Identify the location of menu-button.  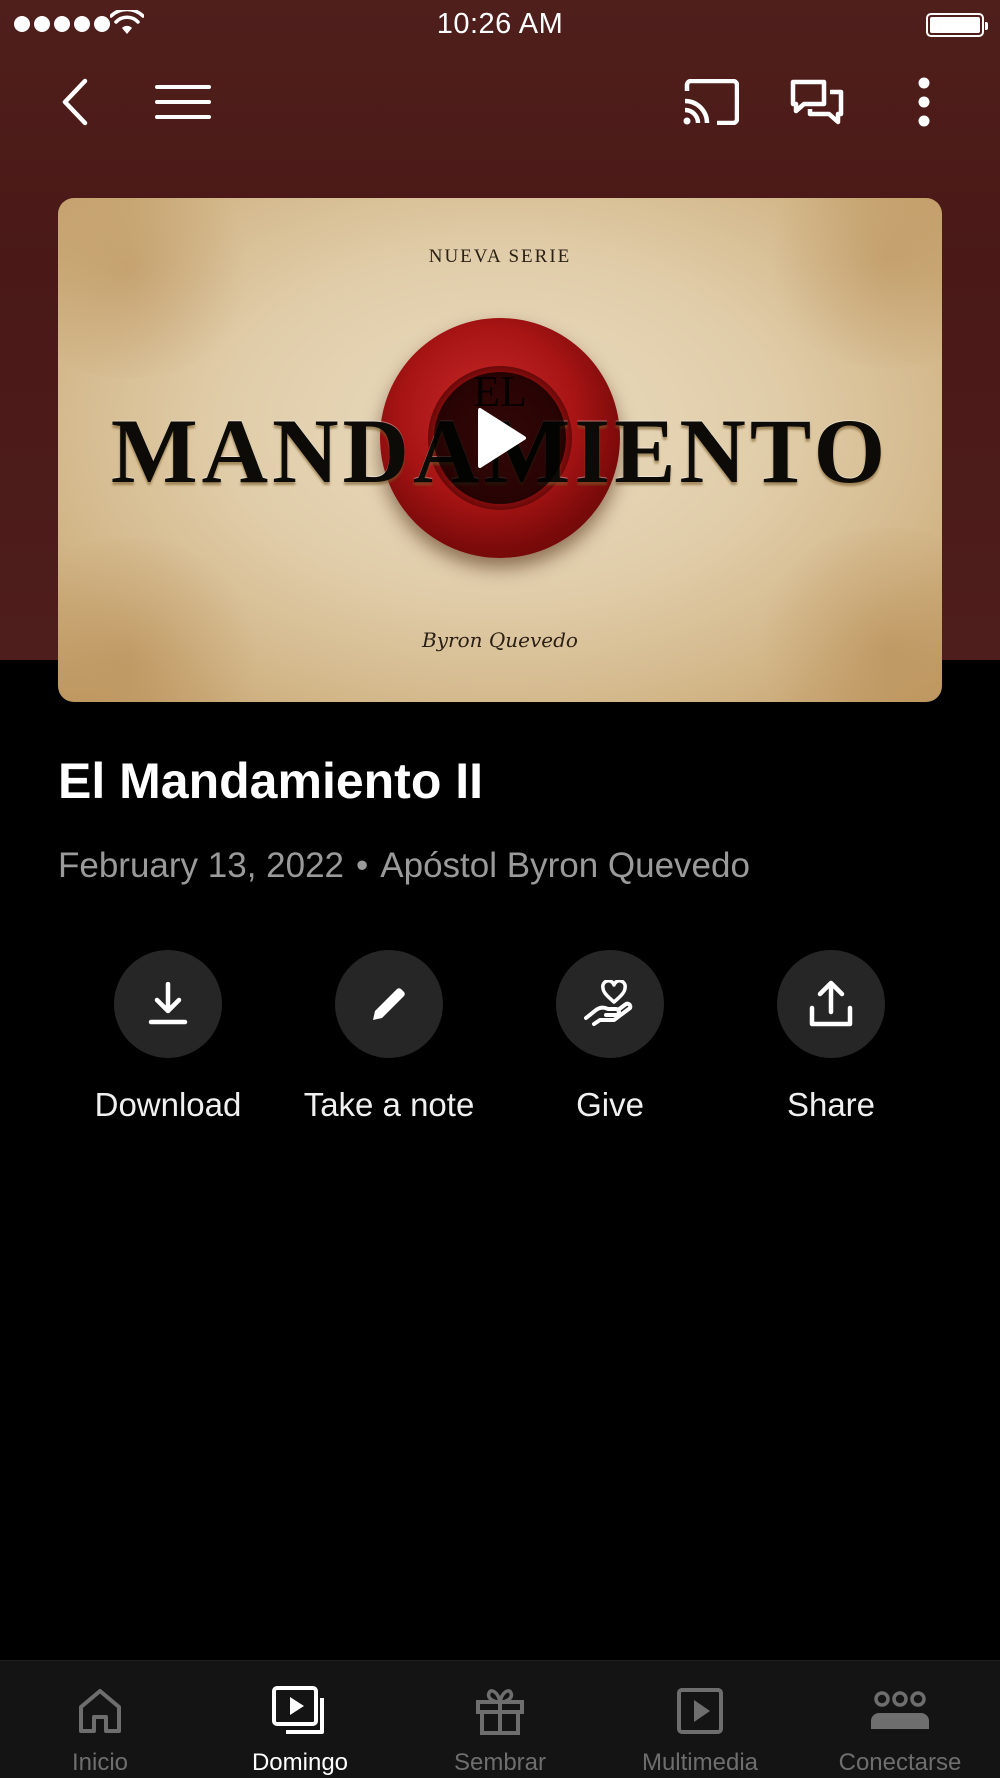
(183, 102).